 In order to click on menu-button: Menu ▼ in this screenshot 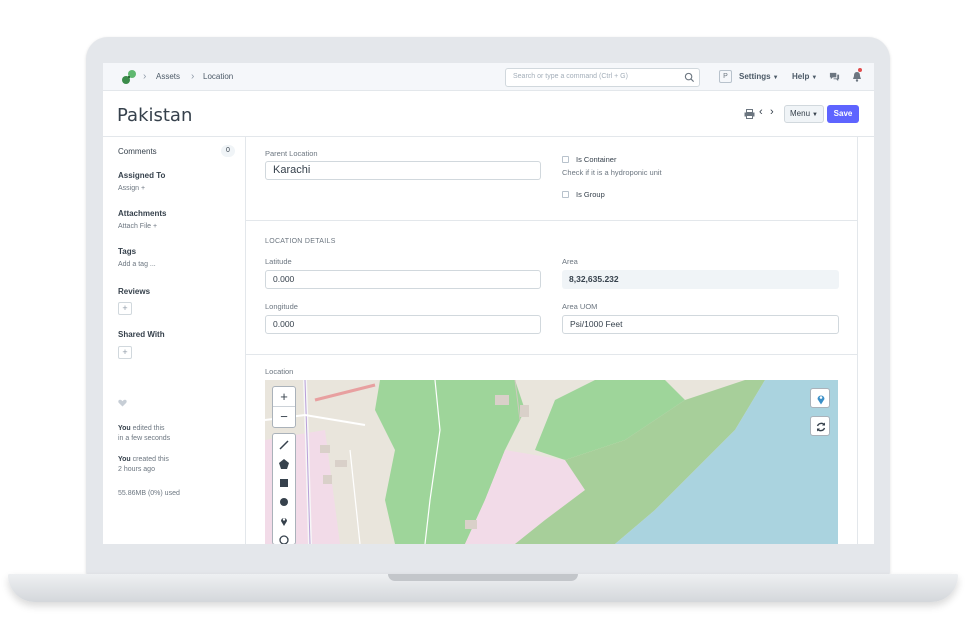, I will do `click(804, 114)`.